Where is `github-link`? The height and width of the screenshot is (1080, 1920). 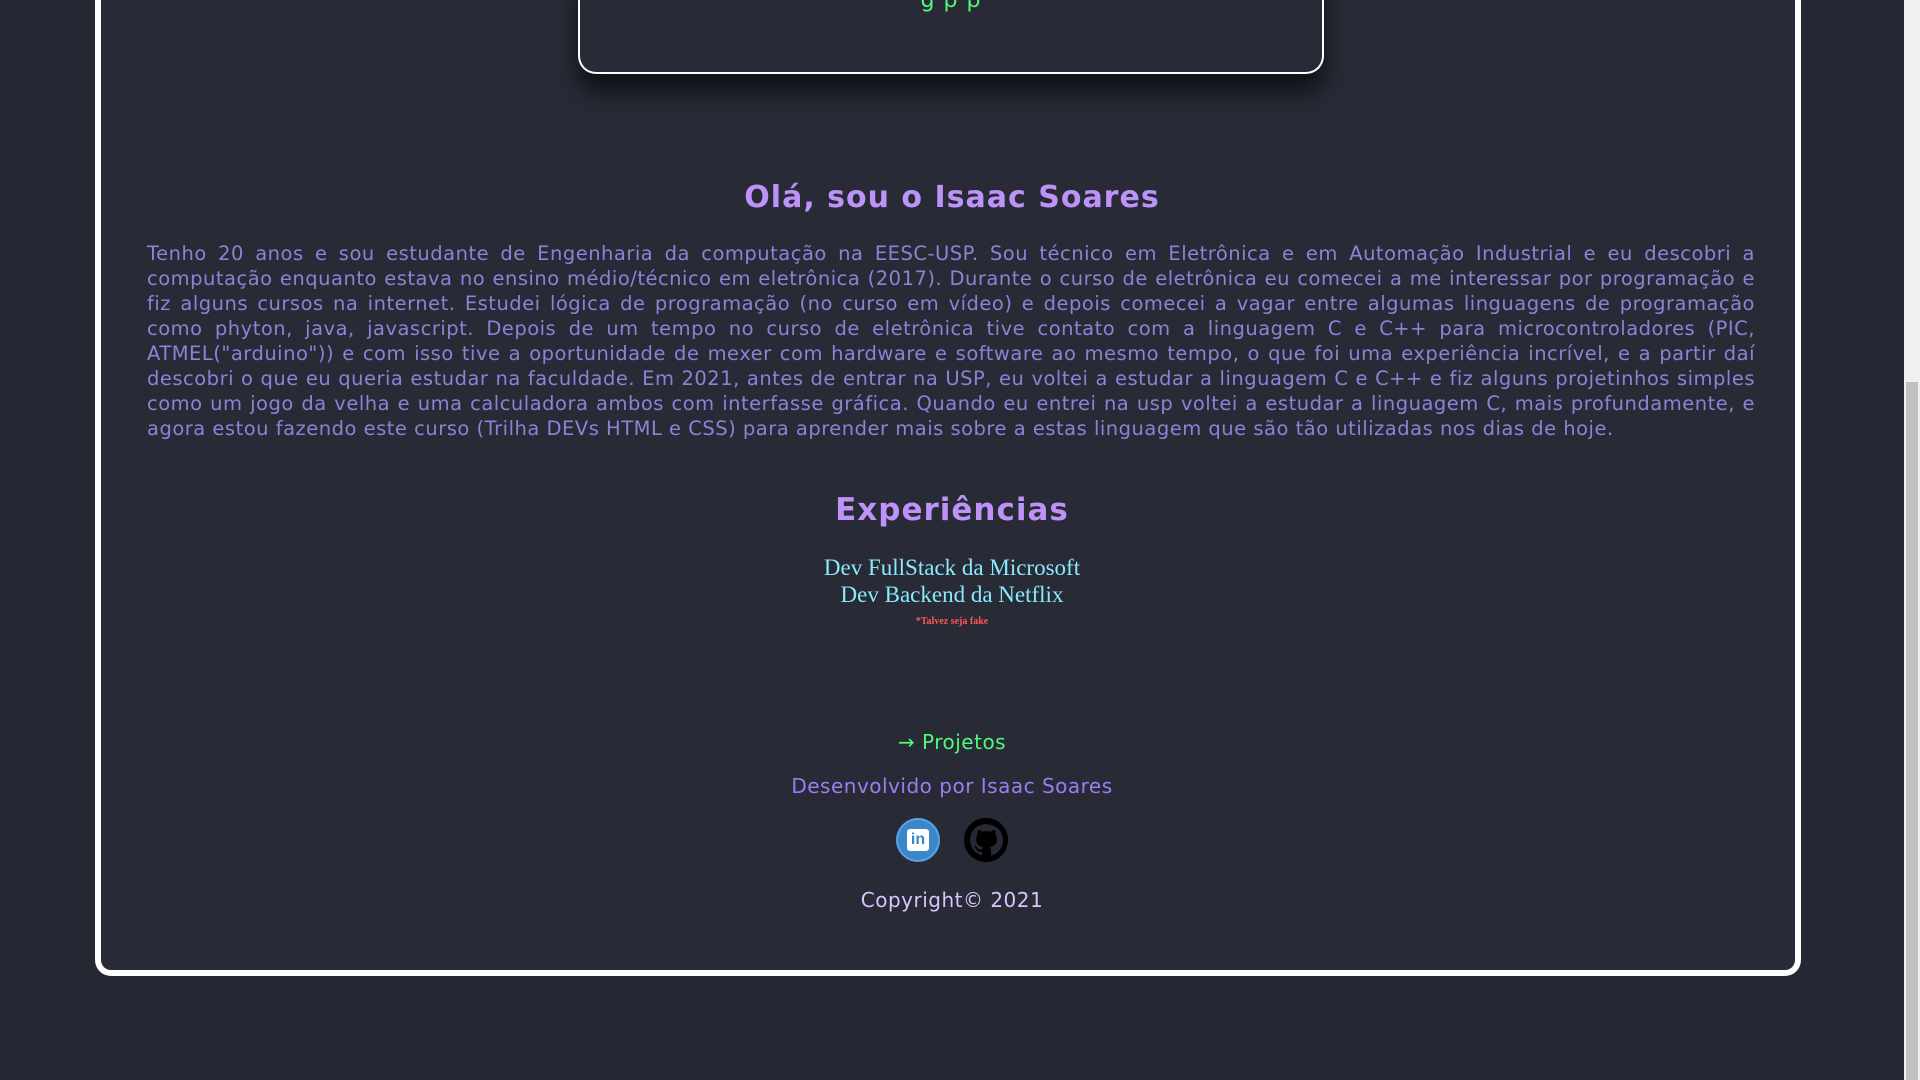
github-link is located at coordinates (986, 840).